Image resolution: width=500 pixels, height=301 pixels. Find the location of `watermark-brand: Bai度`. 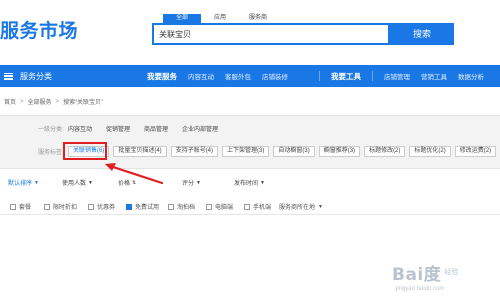

watermark-brand: Bai度 is located at coordinates (417, 274).